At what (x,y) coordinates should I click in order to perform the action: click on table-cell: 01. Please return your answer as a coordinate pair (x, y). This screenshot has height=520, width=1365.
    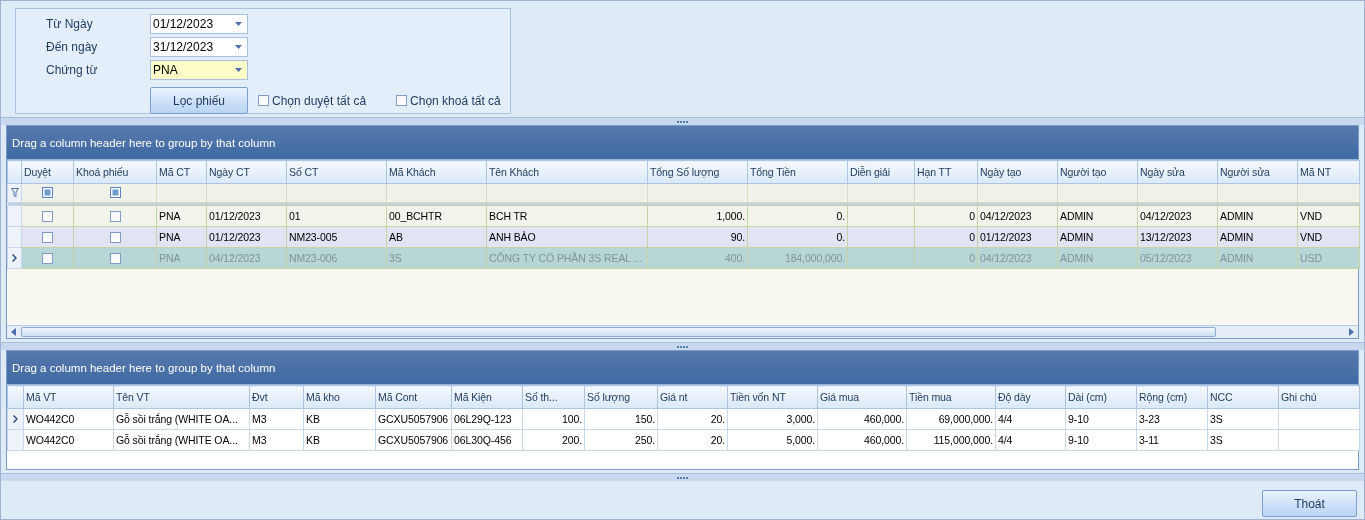
    Looking at the image, I should click on (336, 216).